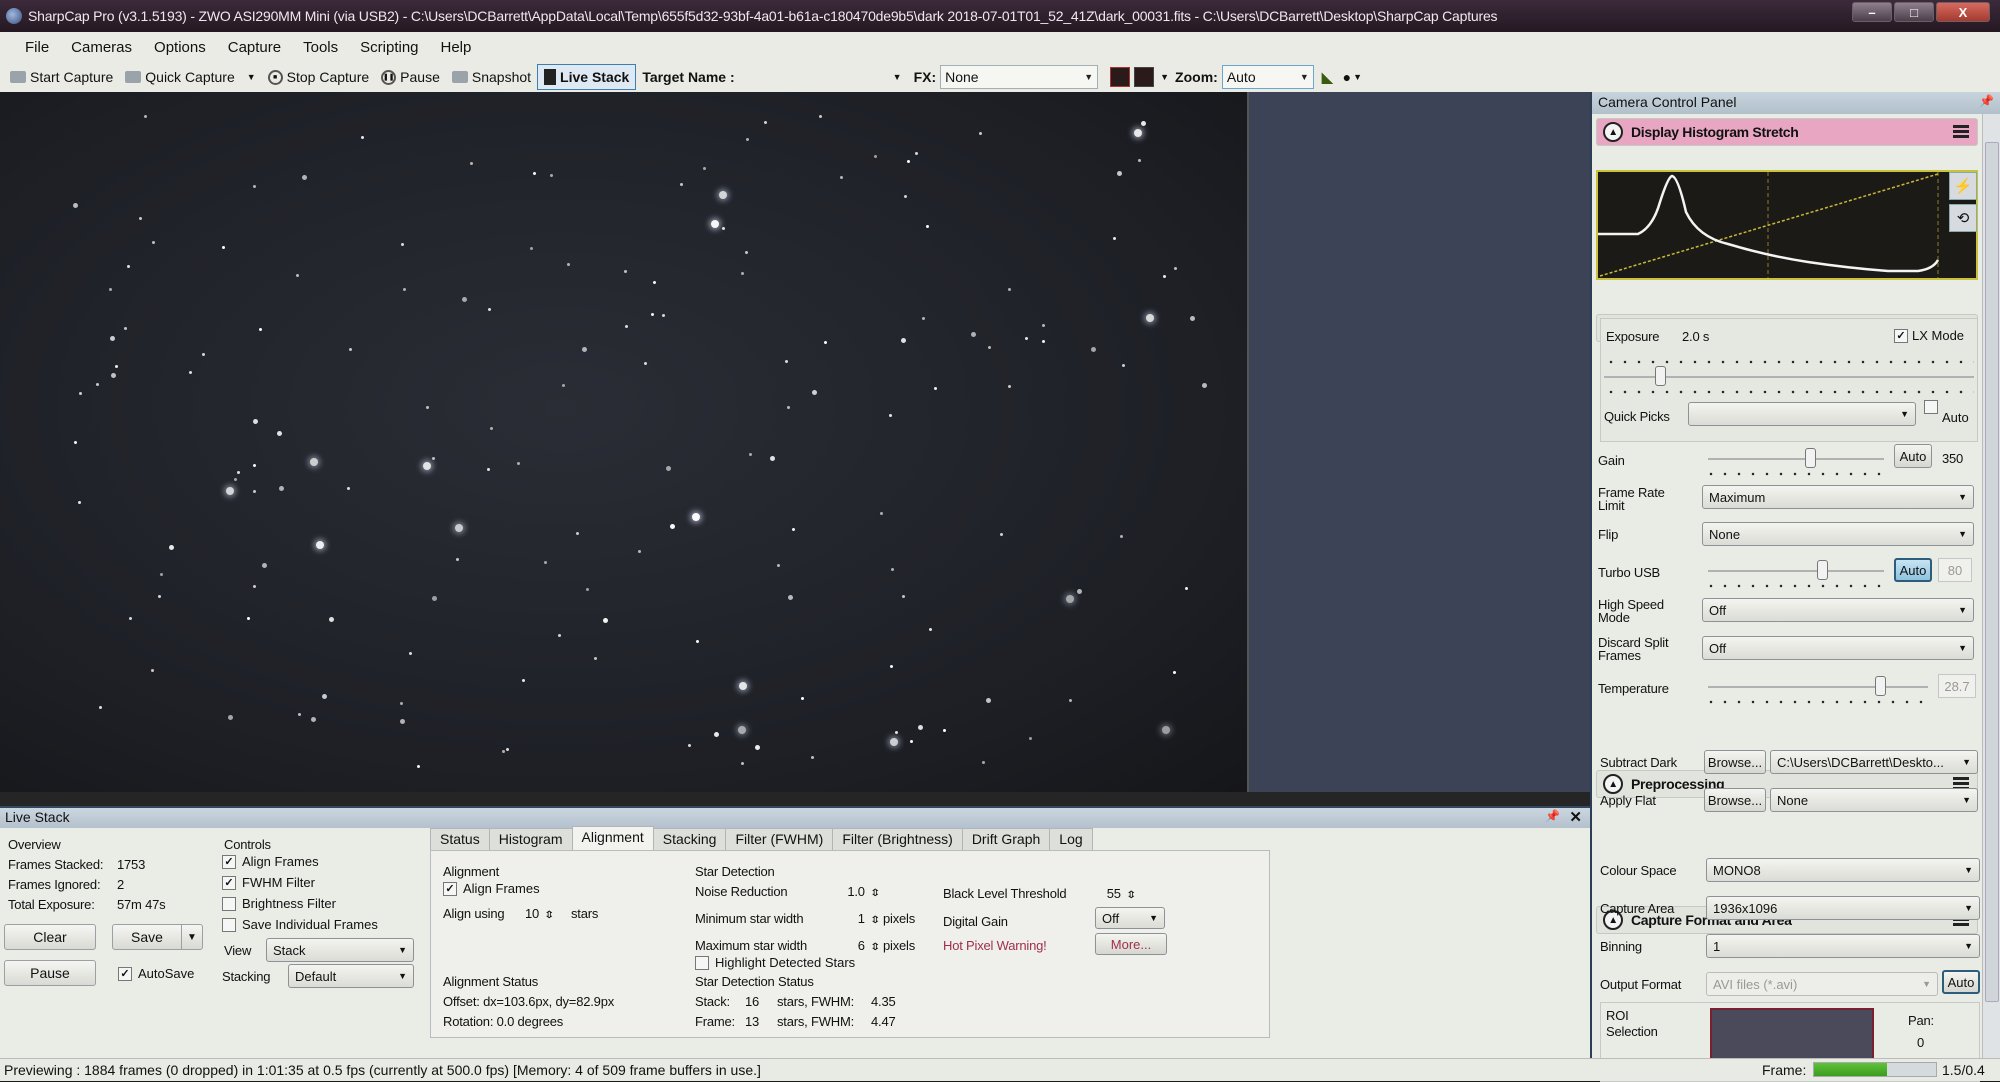  What do you see at coordinates (192, 937) in the screenshot?
I see `save-options-dropdown: ▼` at bounding box center [192, 937].